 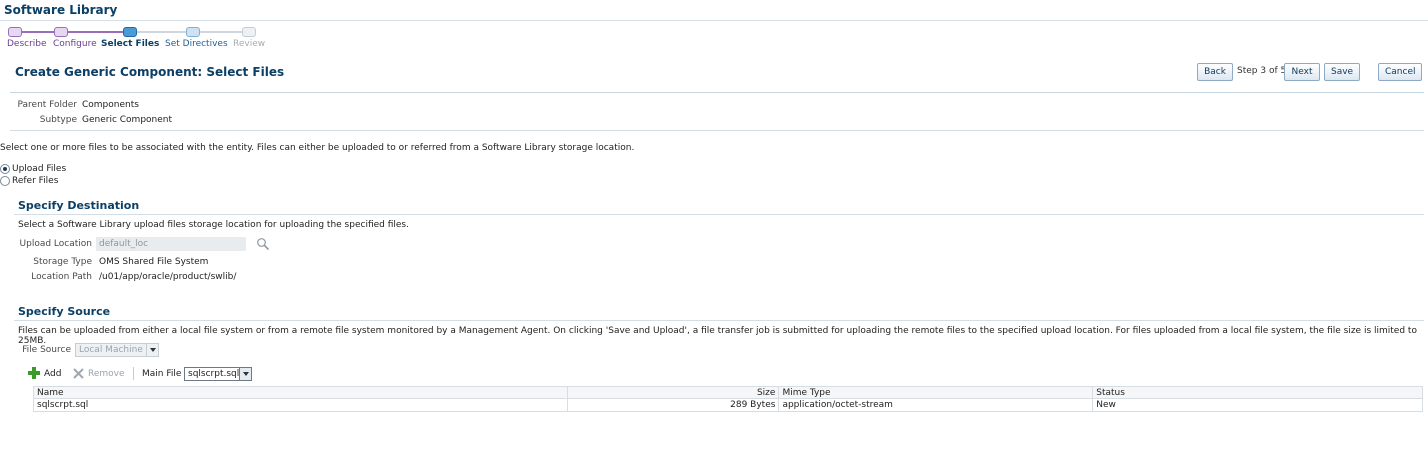 I want to click on train-label-describe: Describe, so click(x=27, y=44).